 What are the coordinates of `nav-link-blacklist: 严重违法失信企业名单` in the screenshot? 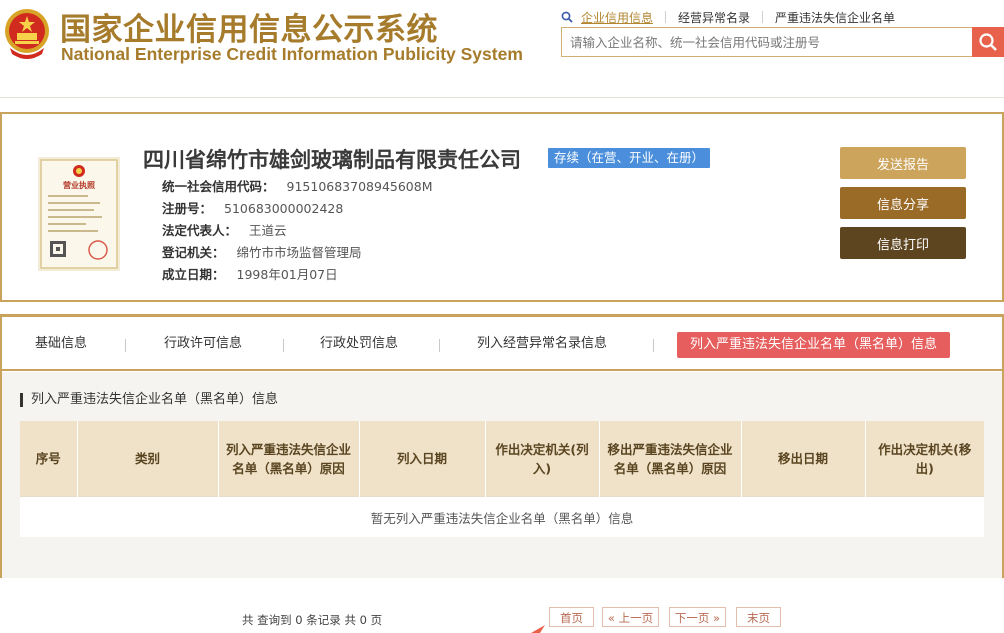 It's located at (835, 17).